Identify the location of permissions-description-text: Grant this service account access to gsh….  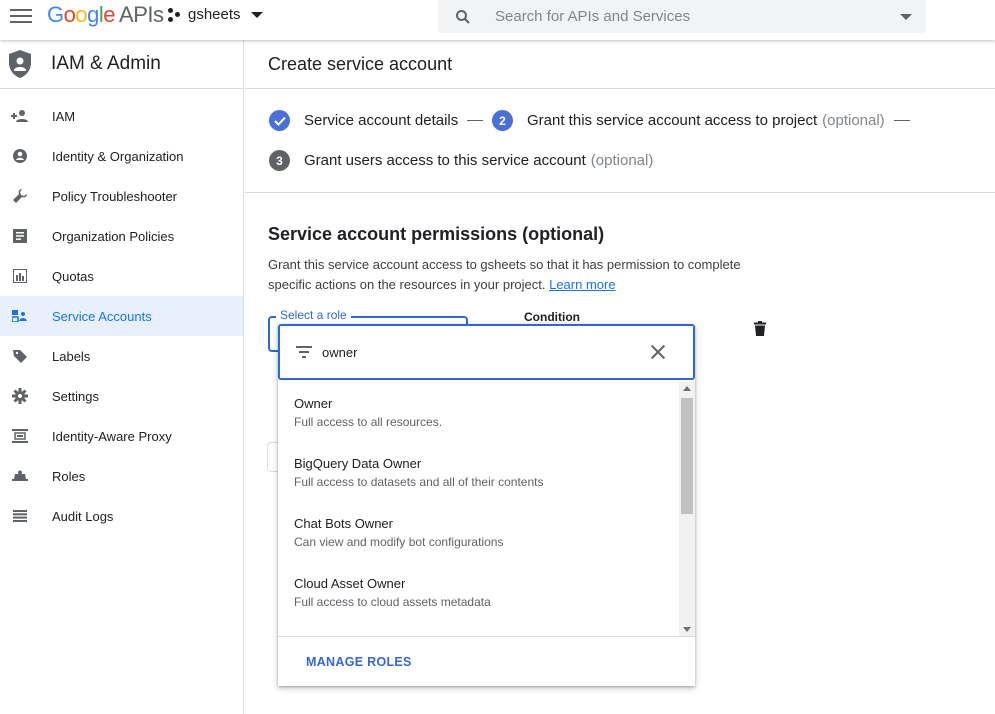
(504, 274).